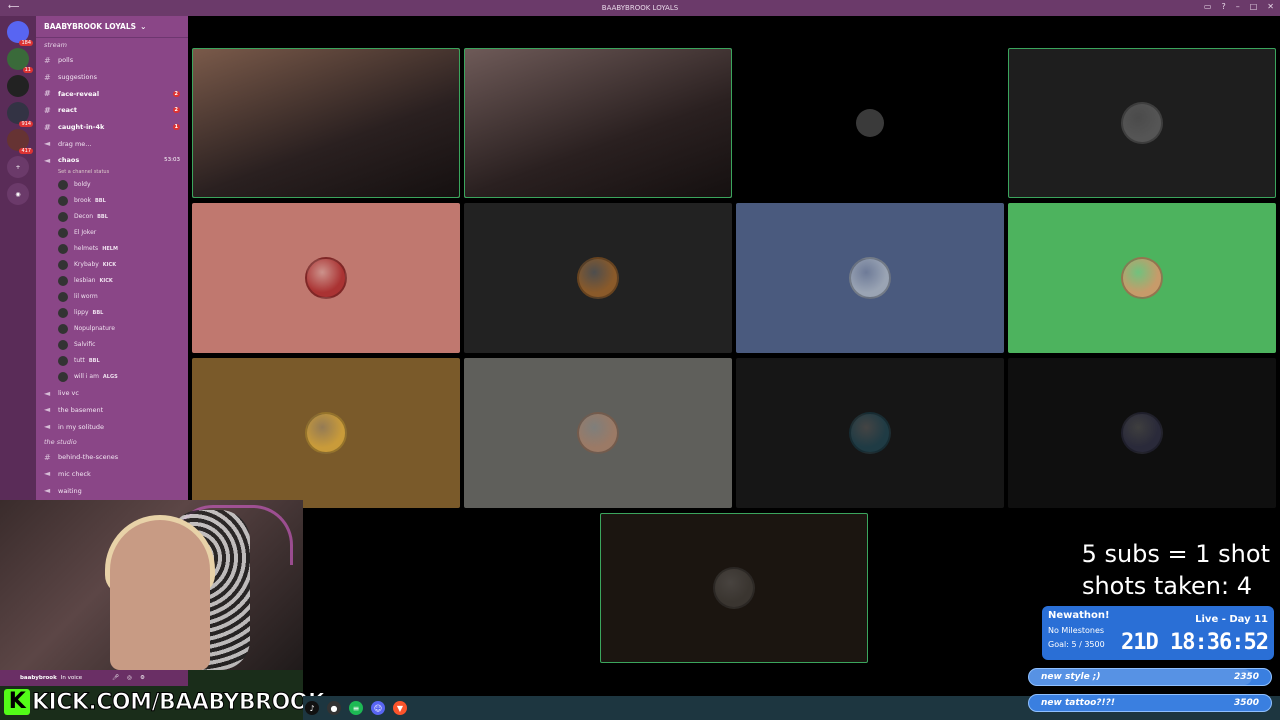 The width and height of the screenshot is (1280, 720). What do you see at coordinates (1246, 703) in the screenshot?
I see `goal-value: 3500` at bounding box center [1246, 703].